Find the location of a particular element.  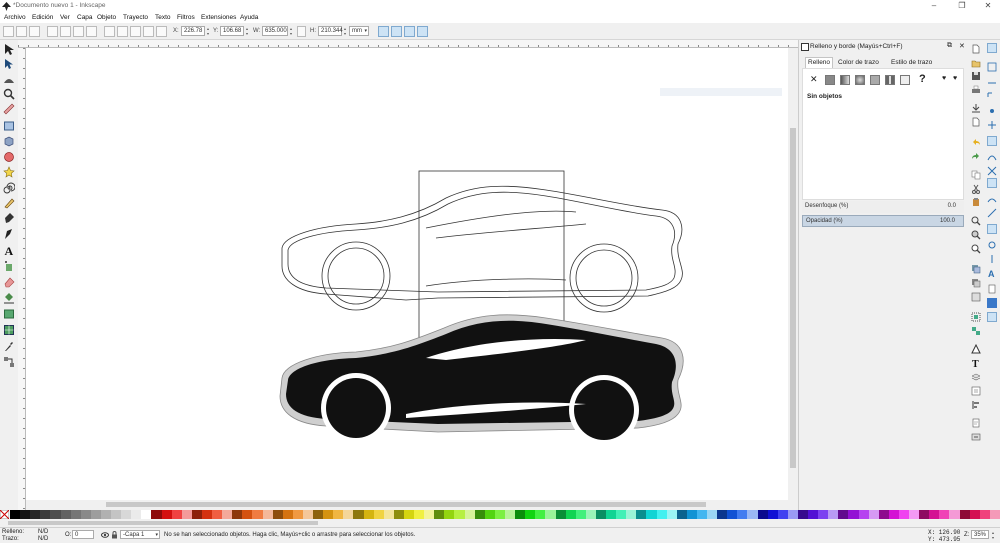

snap-bbox-center-icon is located at coordinates (992, 125).